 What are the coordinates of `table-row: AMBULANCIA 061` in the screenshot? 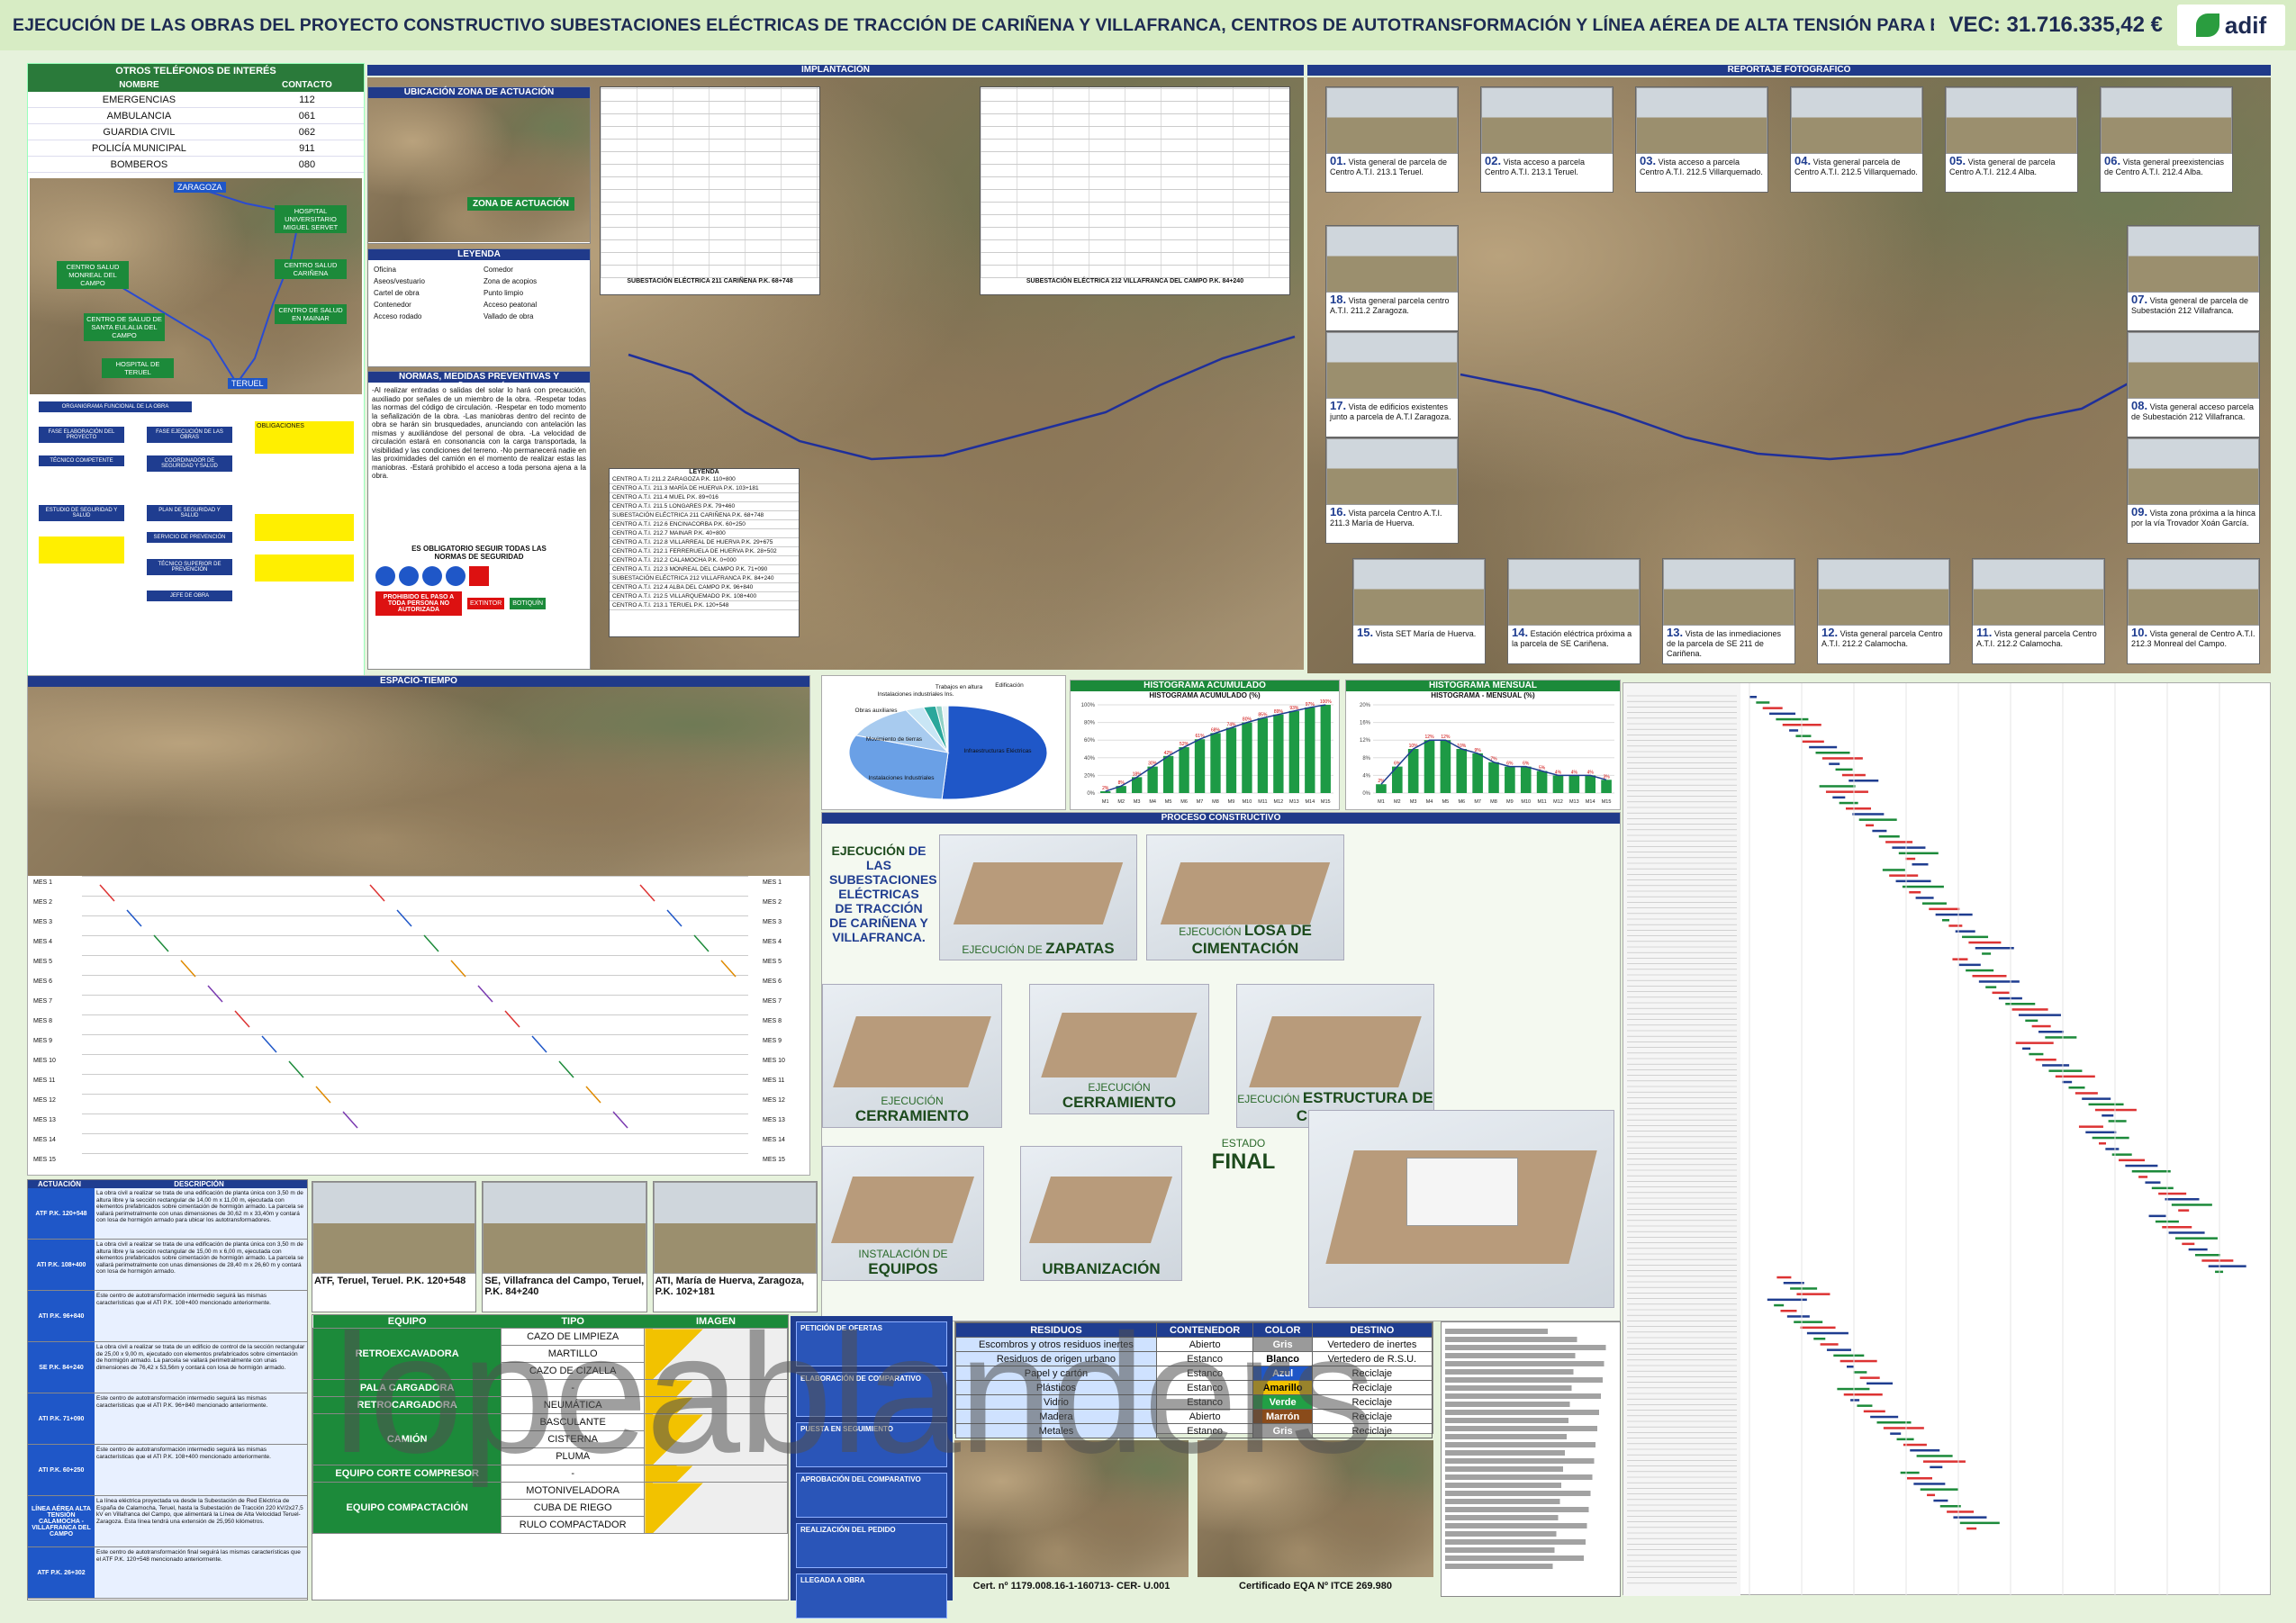 It's located at (196, 115).